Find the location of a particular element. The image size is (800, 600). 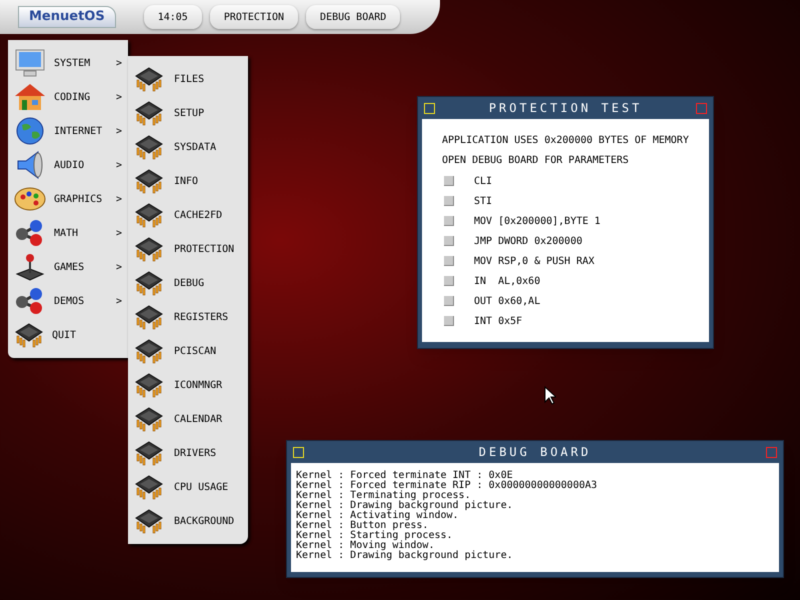

menu-item: INFO is located at coordinates (188, 181).